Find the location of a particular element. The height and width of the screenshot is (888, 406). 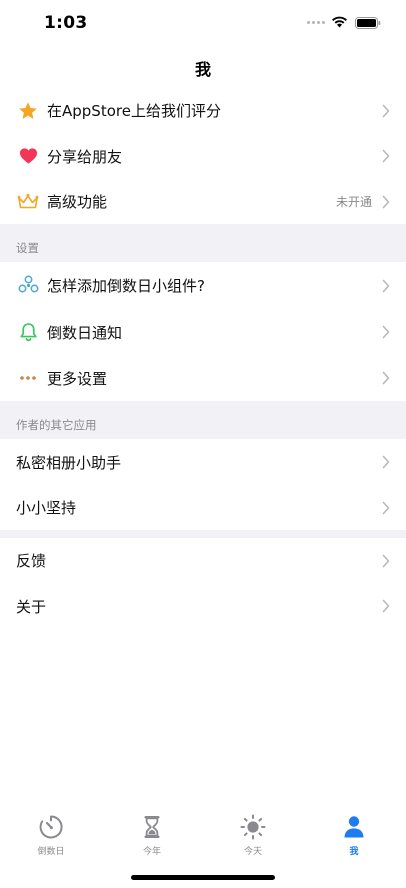

cellular-signal-icon is located at coordinates (316, 22).